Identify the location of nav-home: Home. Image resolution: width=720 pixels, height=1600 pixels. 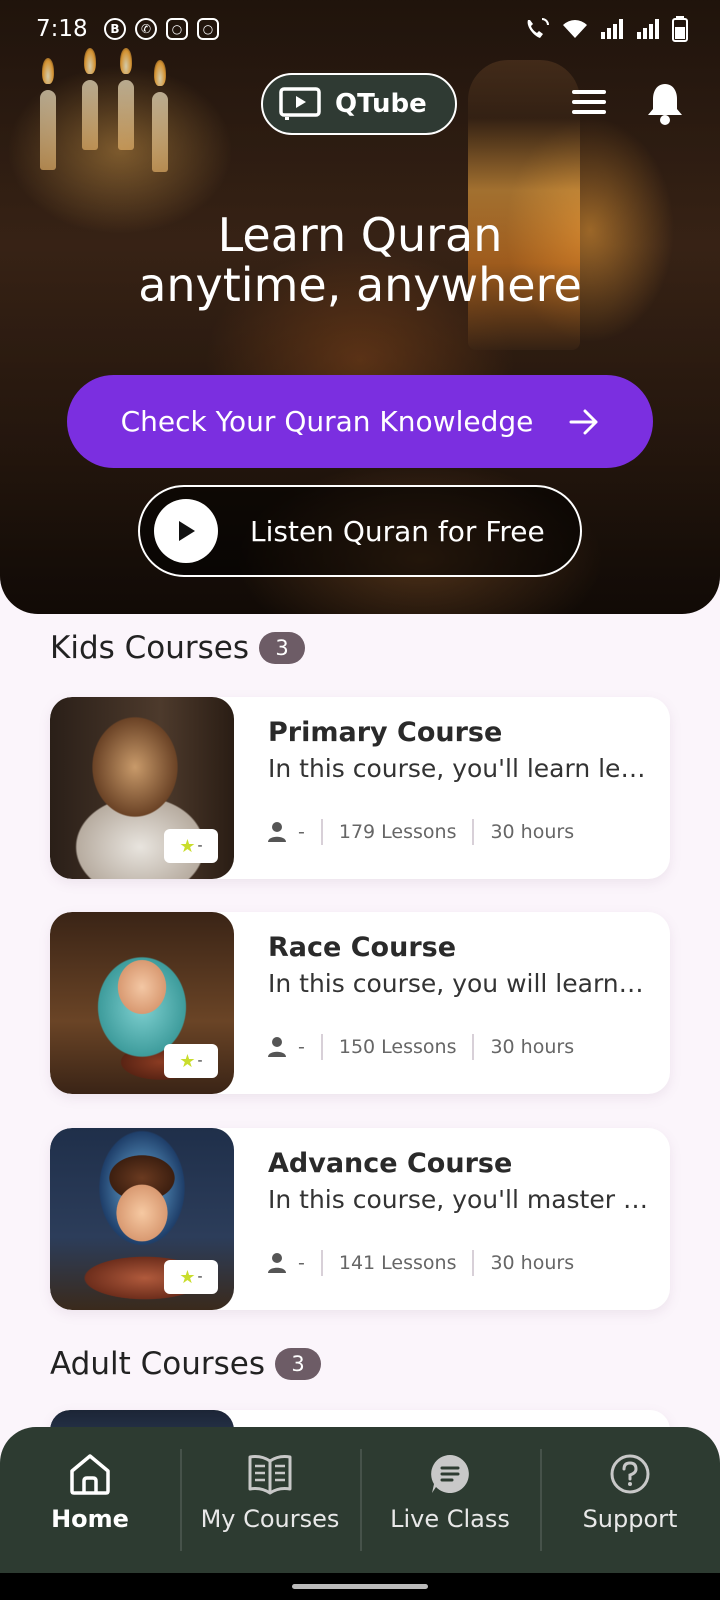
(90, 1500).